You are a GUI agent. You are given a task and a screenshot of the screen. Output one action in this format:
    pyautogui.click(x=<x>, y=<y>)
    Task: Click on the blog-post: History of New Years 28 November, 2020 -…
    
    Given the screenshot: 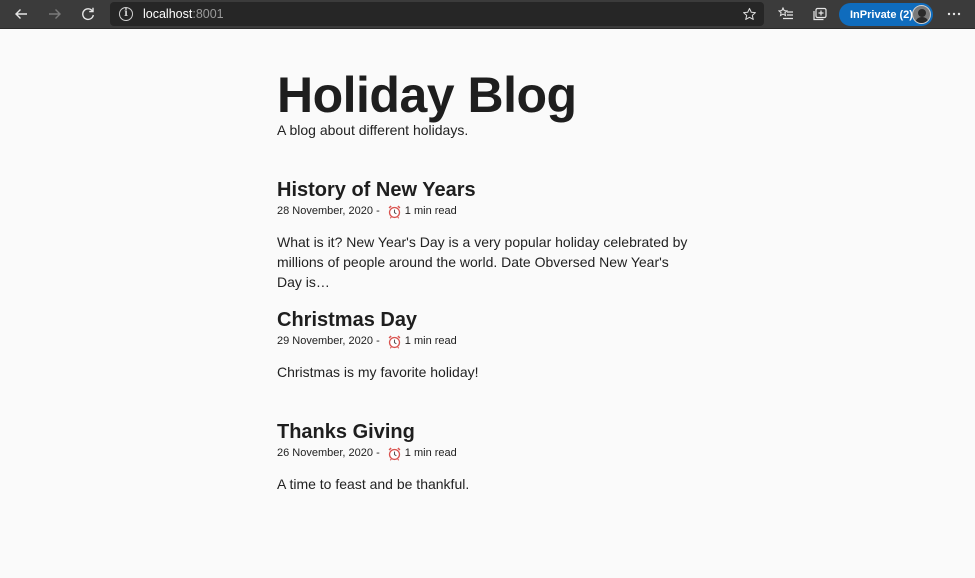 What is the action you would take?
    pyautogui.click(x=487, y=235)
    